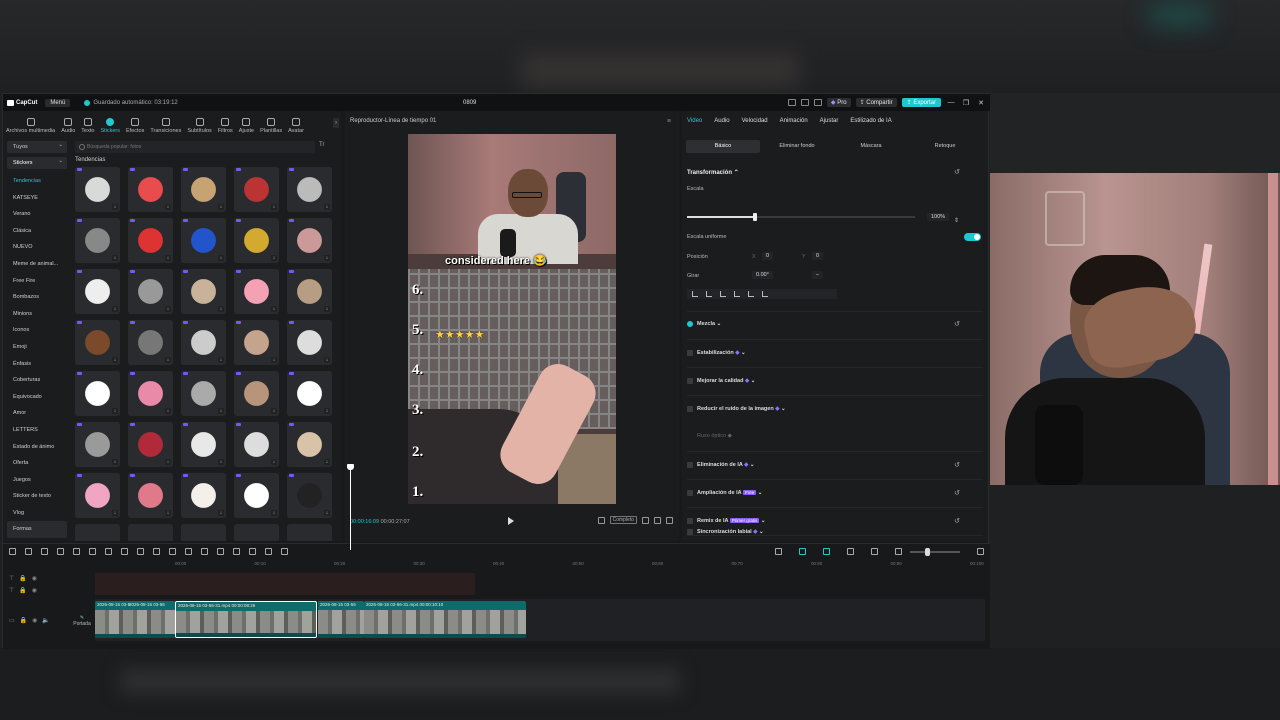 This screenshot has height=720, width=1280. What do you see at coordinates (801, 217) in the screenshot?
I see `scale-slider` at bounding box center [801, 217].